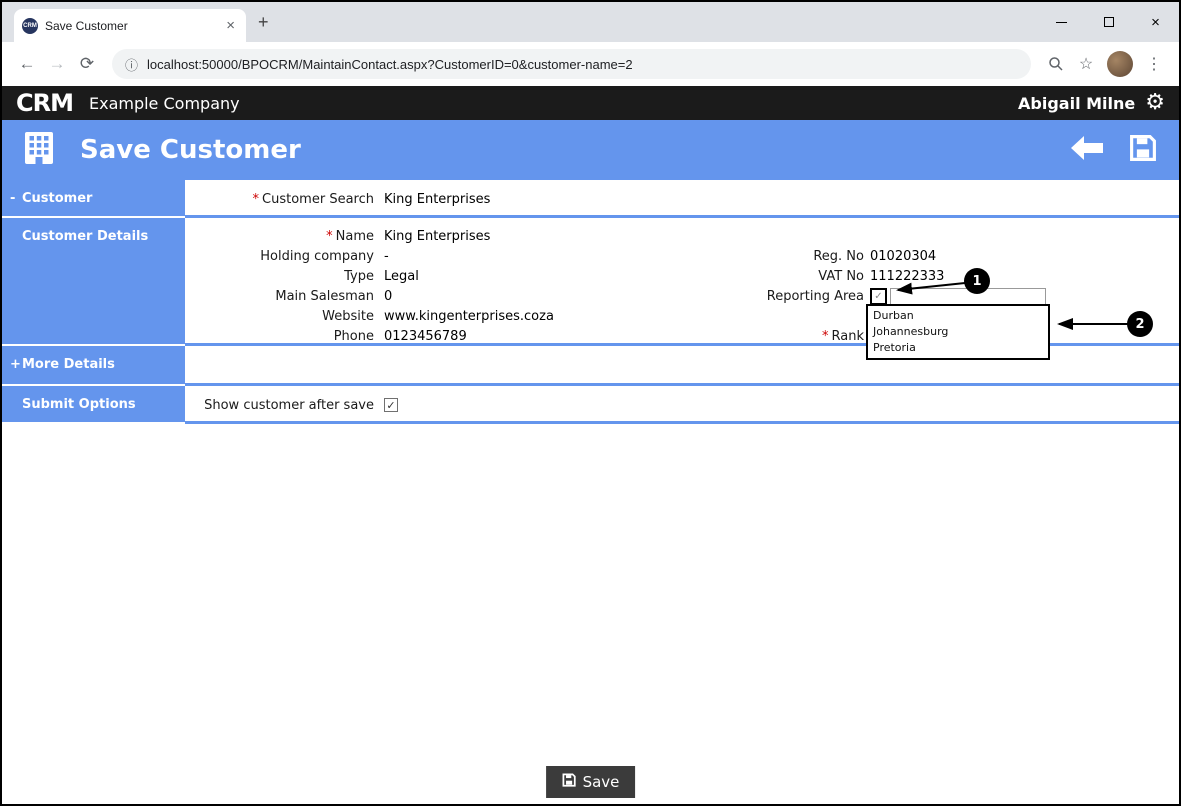 The width and height of the screenshot is (1181, 806). I want to click on maximize-icon, so click(1108, 22).